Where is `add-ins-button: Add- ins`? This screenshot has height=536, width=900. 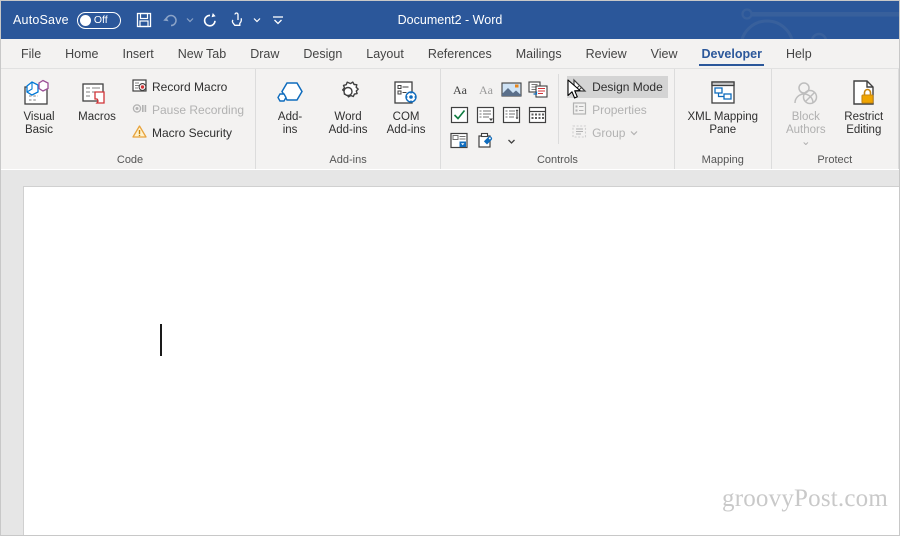
add-ins-button: Add- ins is located at coordinates (290, 106).